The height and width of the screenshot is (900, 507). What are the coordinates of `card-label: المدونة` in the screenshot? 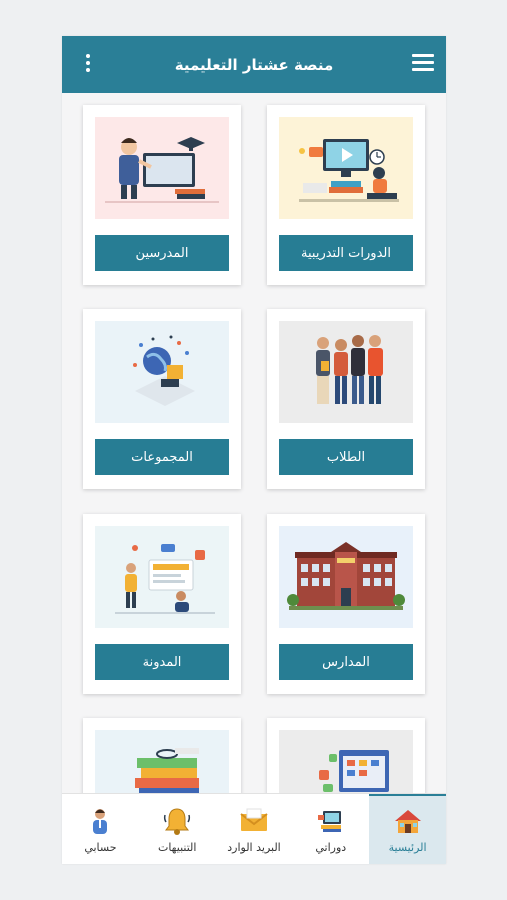 It's located at (162, 662).